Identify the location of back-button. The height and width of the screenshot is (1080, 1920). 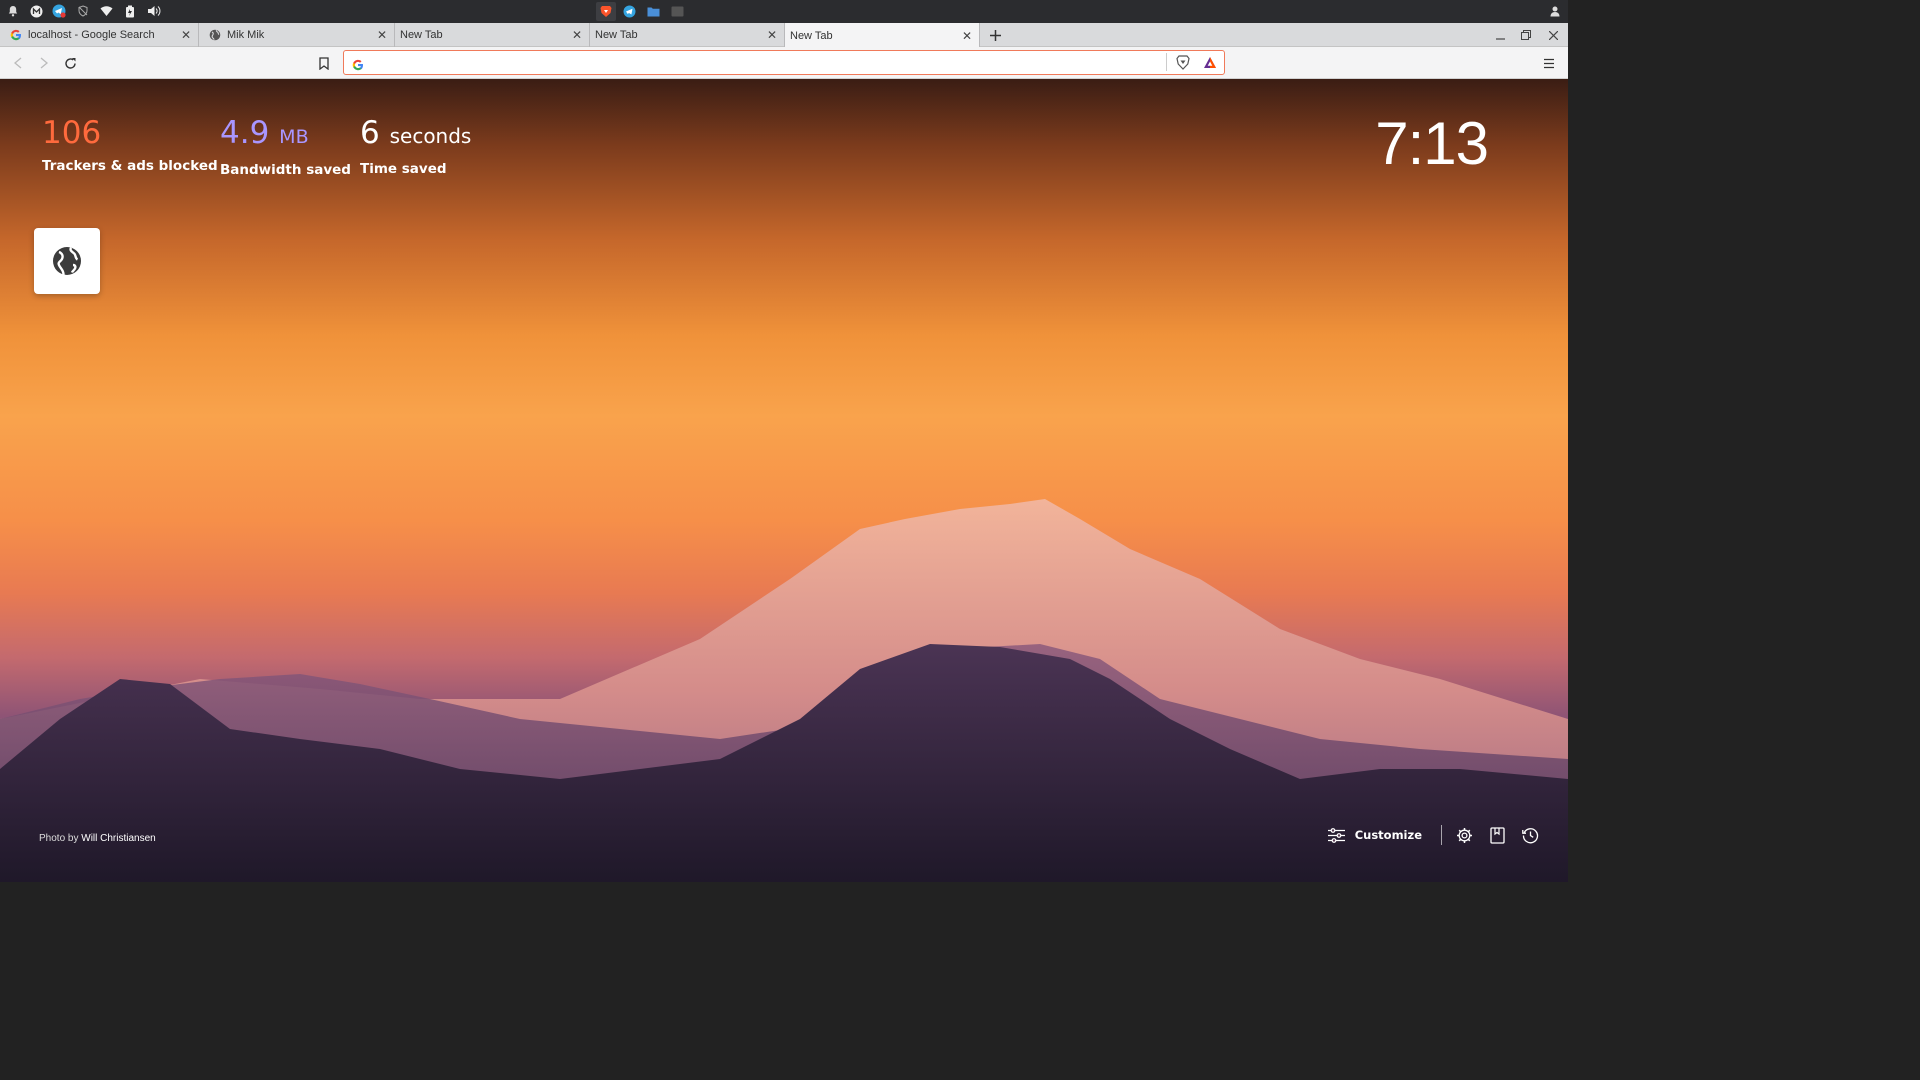
(18, 63).